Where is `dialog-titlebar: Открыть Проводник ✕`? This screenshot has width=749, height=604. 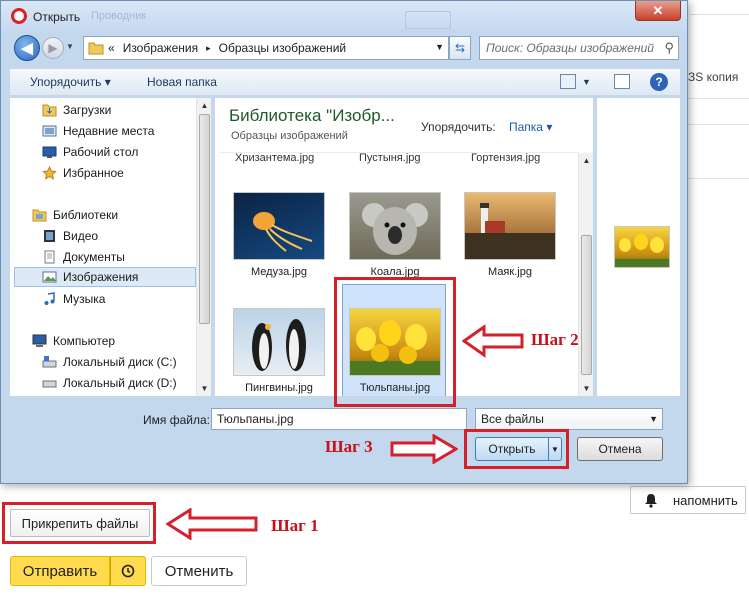 dialog-titlebar: Открыть Проводник ✕ is located at coordinates (344, 16).